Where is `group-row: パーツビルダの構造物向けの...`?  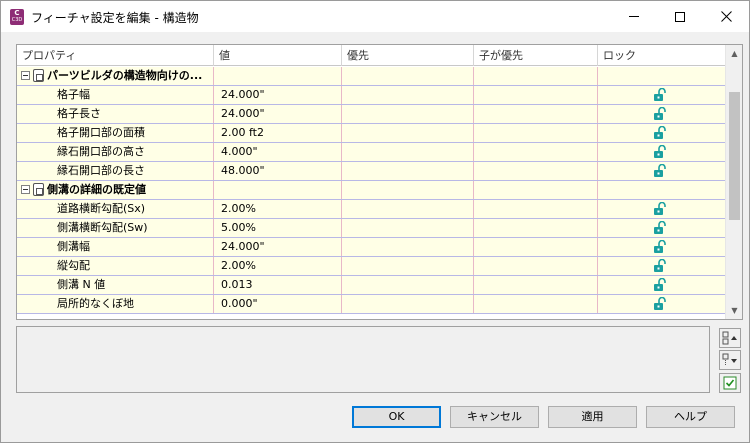
group-row: パーツビルダの構造物向けの... is located at coordinates (371, 76).